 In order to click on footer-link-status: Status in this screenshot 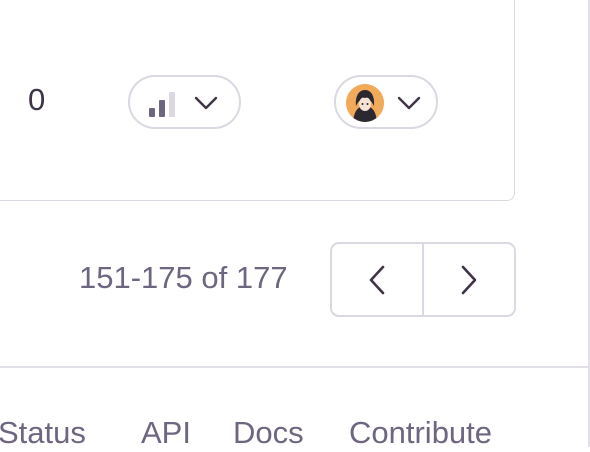, I will do `click(43, 433)`.